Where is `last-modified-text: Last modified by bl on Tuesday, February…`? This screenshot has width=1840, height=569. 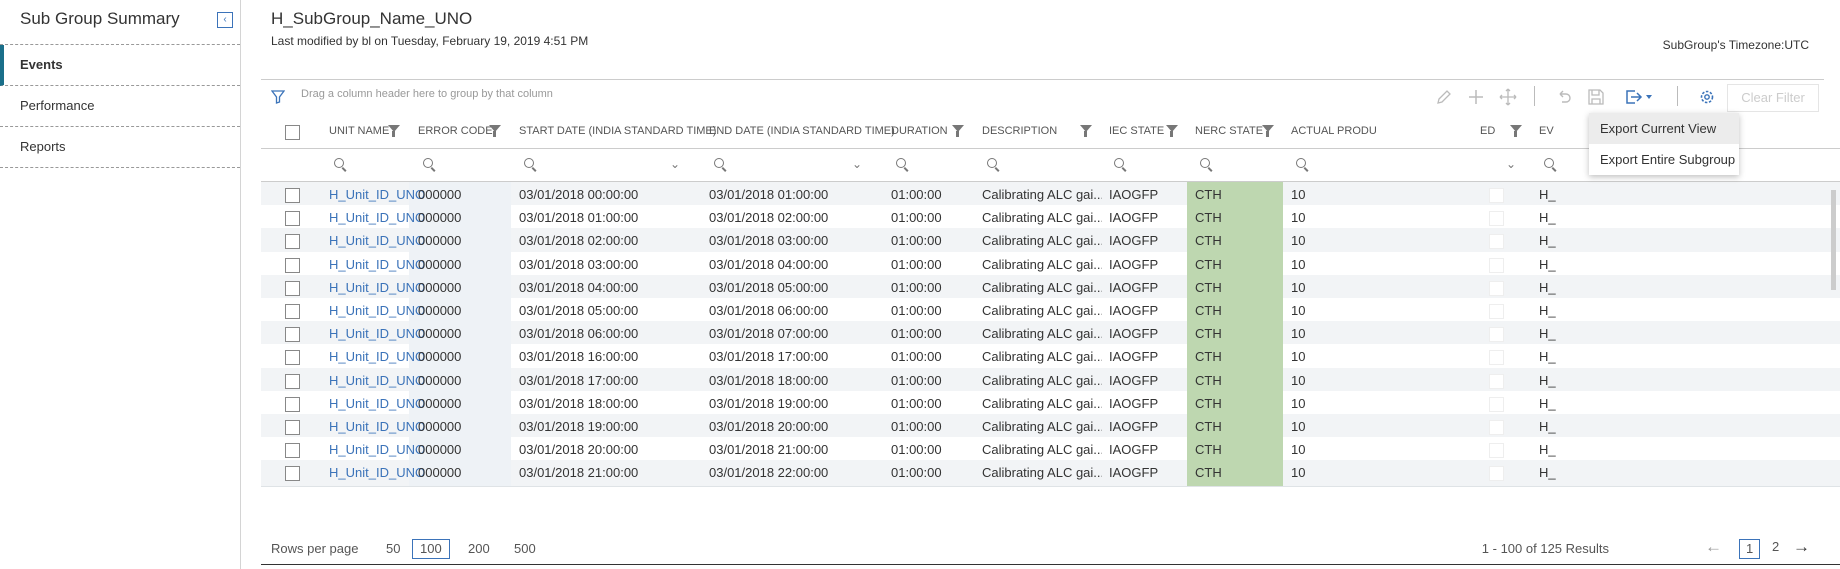 last-modified-text: Last modified by bl on Tuesday, February… is located at coordinates (430, 41).